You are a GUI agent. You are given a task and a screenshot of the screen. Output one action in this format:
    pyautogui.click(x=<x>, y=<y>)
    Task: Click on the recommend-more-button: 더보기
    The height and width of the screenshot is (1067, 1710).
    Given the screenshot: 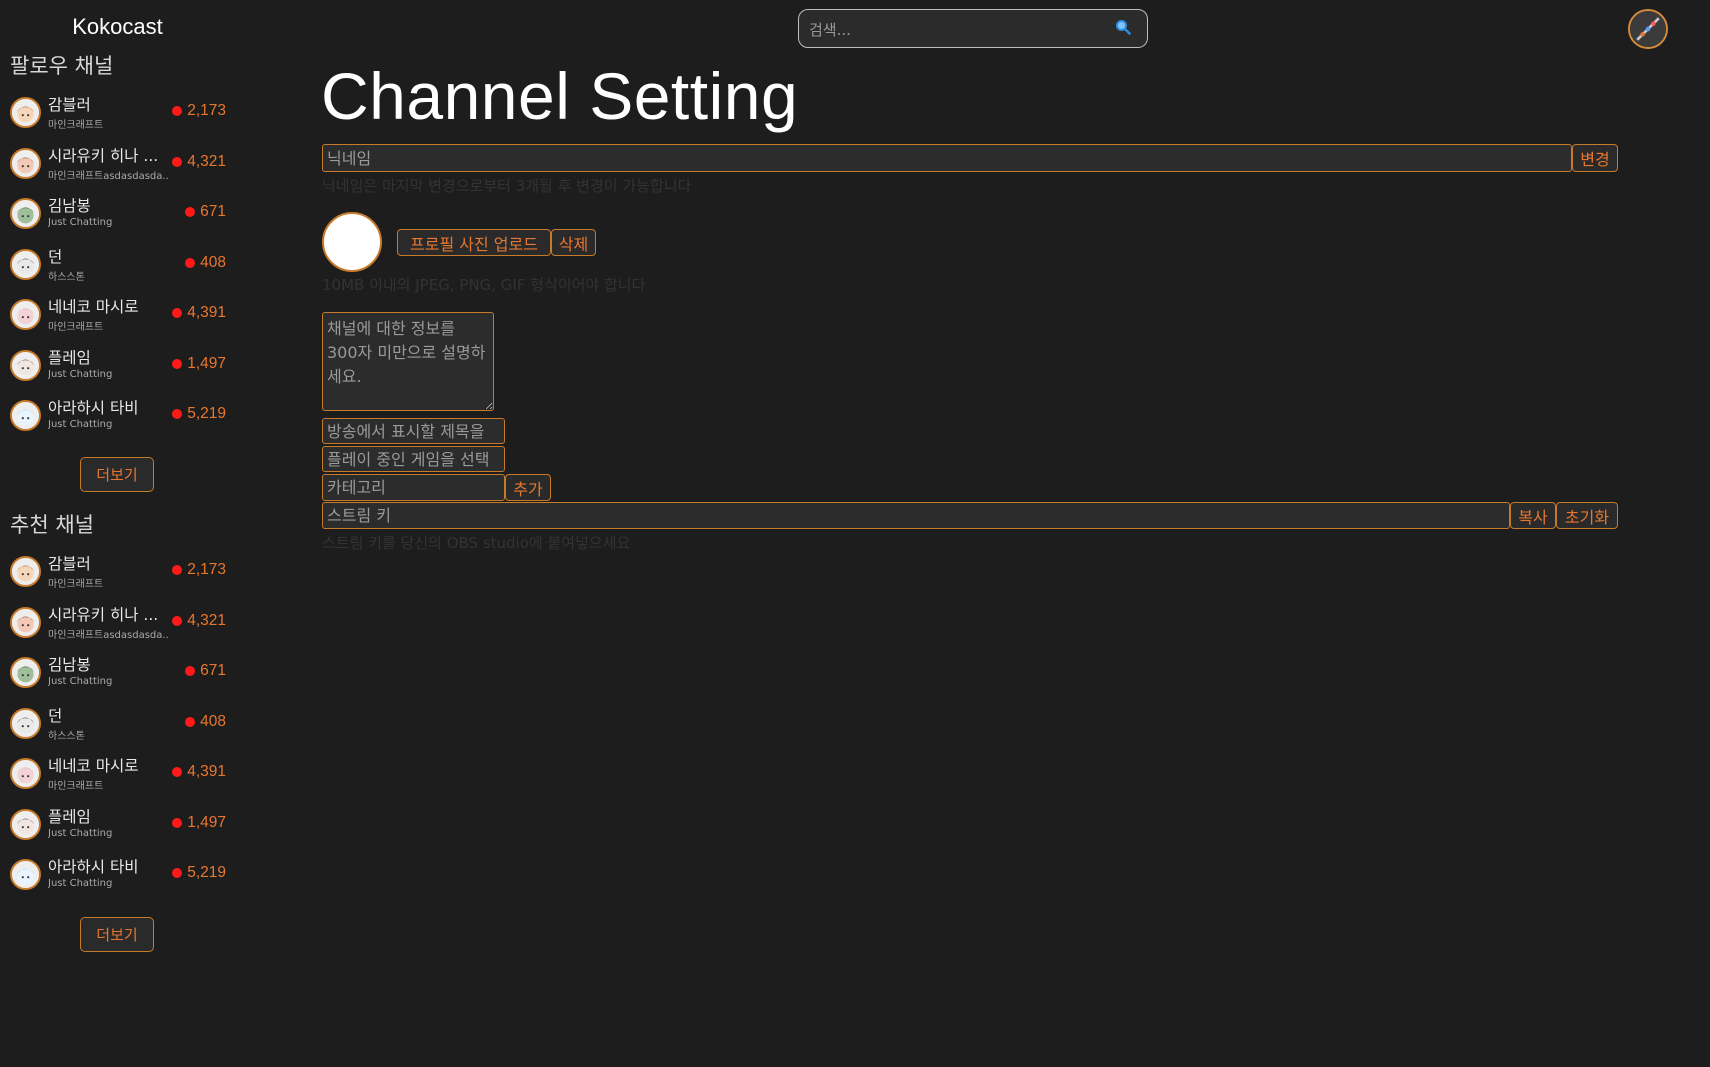 What is the action you would take?
    pyautogui.click(x=117, y=934)
    